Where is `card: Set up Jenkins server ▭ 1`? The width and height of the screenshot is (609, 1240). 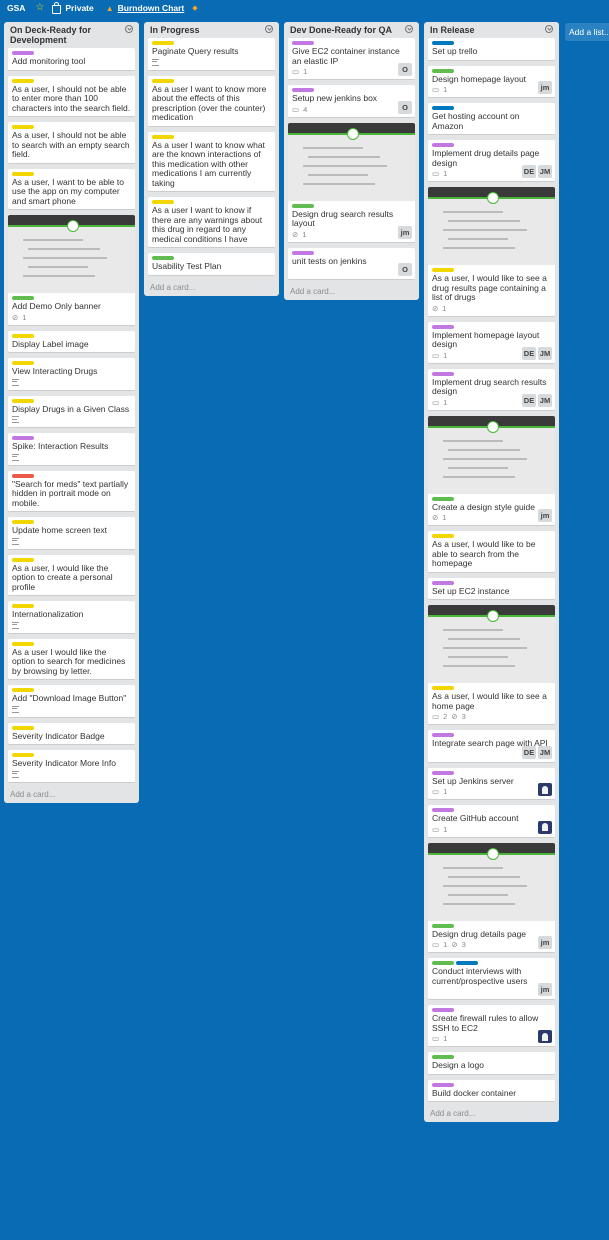
card: Set up Jenkins server ▭ 1 is located at coordinates (491, 783).